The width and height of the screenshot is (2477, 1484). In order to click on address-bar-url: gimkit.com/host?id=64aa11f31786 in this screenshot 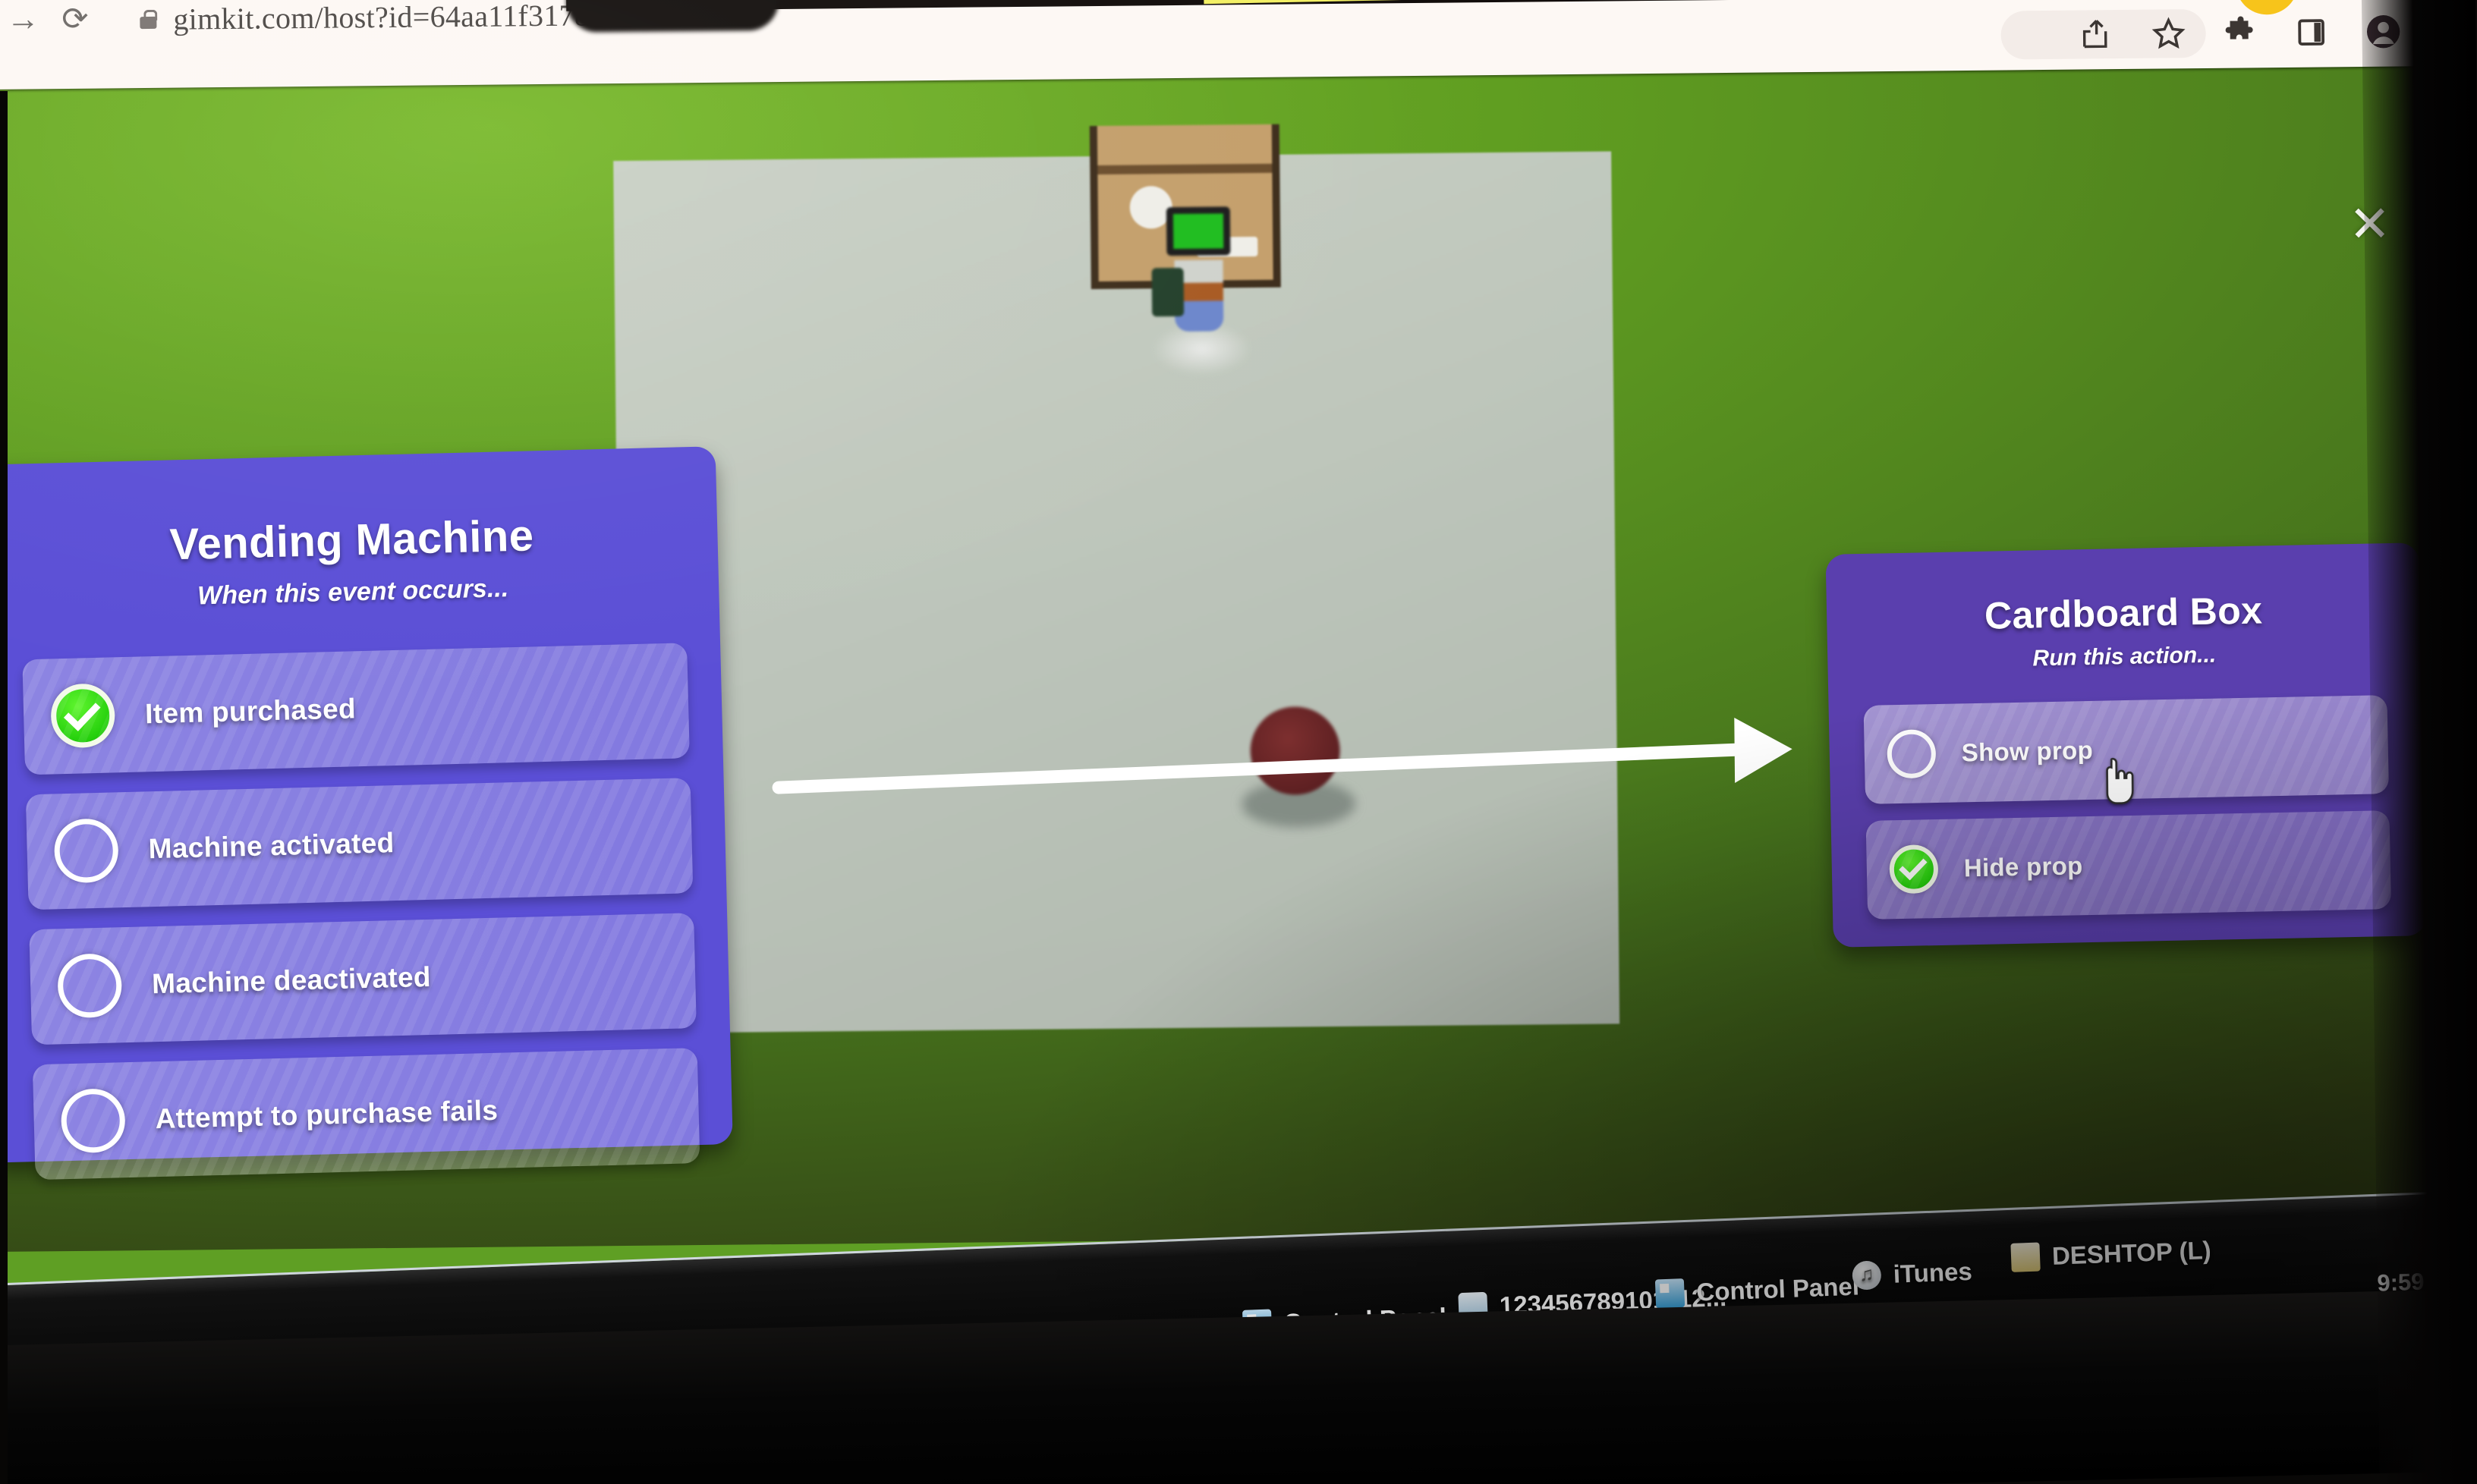, I will do `click(389, 18)`.